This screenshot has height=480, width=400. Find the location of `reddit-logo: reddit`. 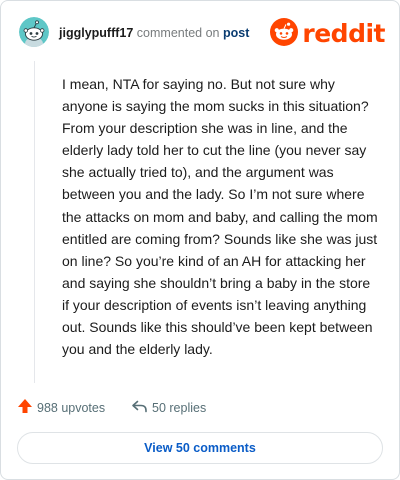

reddit-logo: reddit is located at coordinates (327, 34).